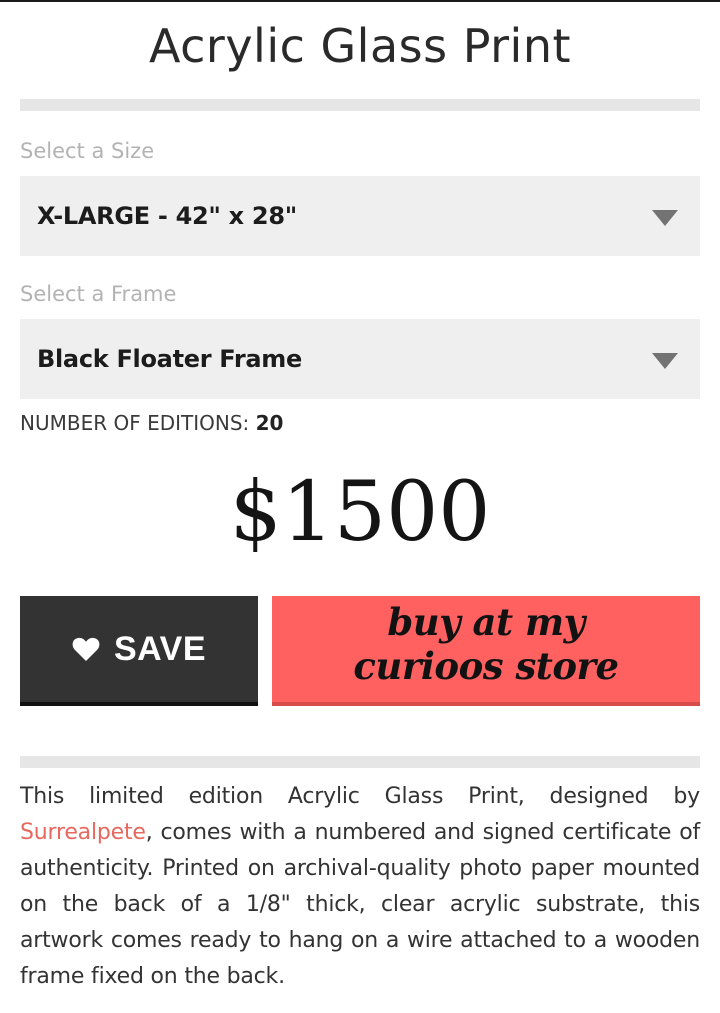 Image resolution: width=720 pixels, height=1013 pixels. Describe the element at coordinates (138, 423) in the screenshot. I see `editions-label: NUMBER OF EDITIONS:` at that location.